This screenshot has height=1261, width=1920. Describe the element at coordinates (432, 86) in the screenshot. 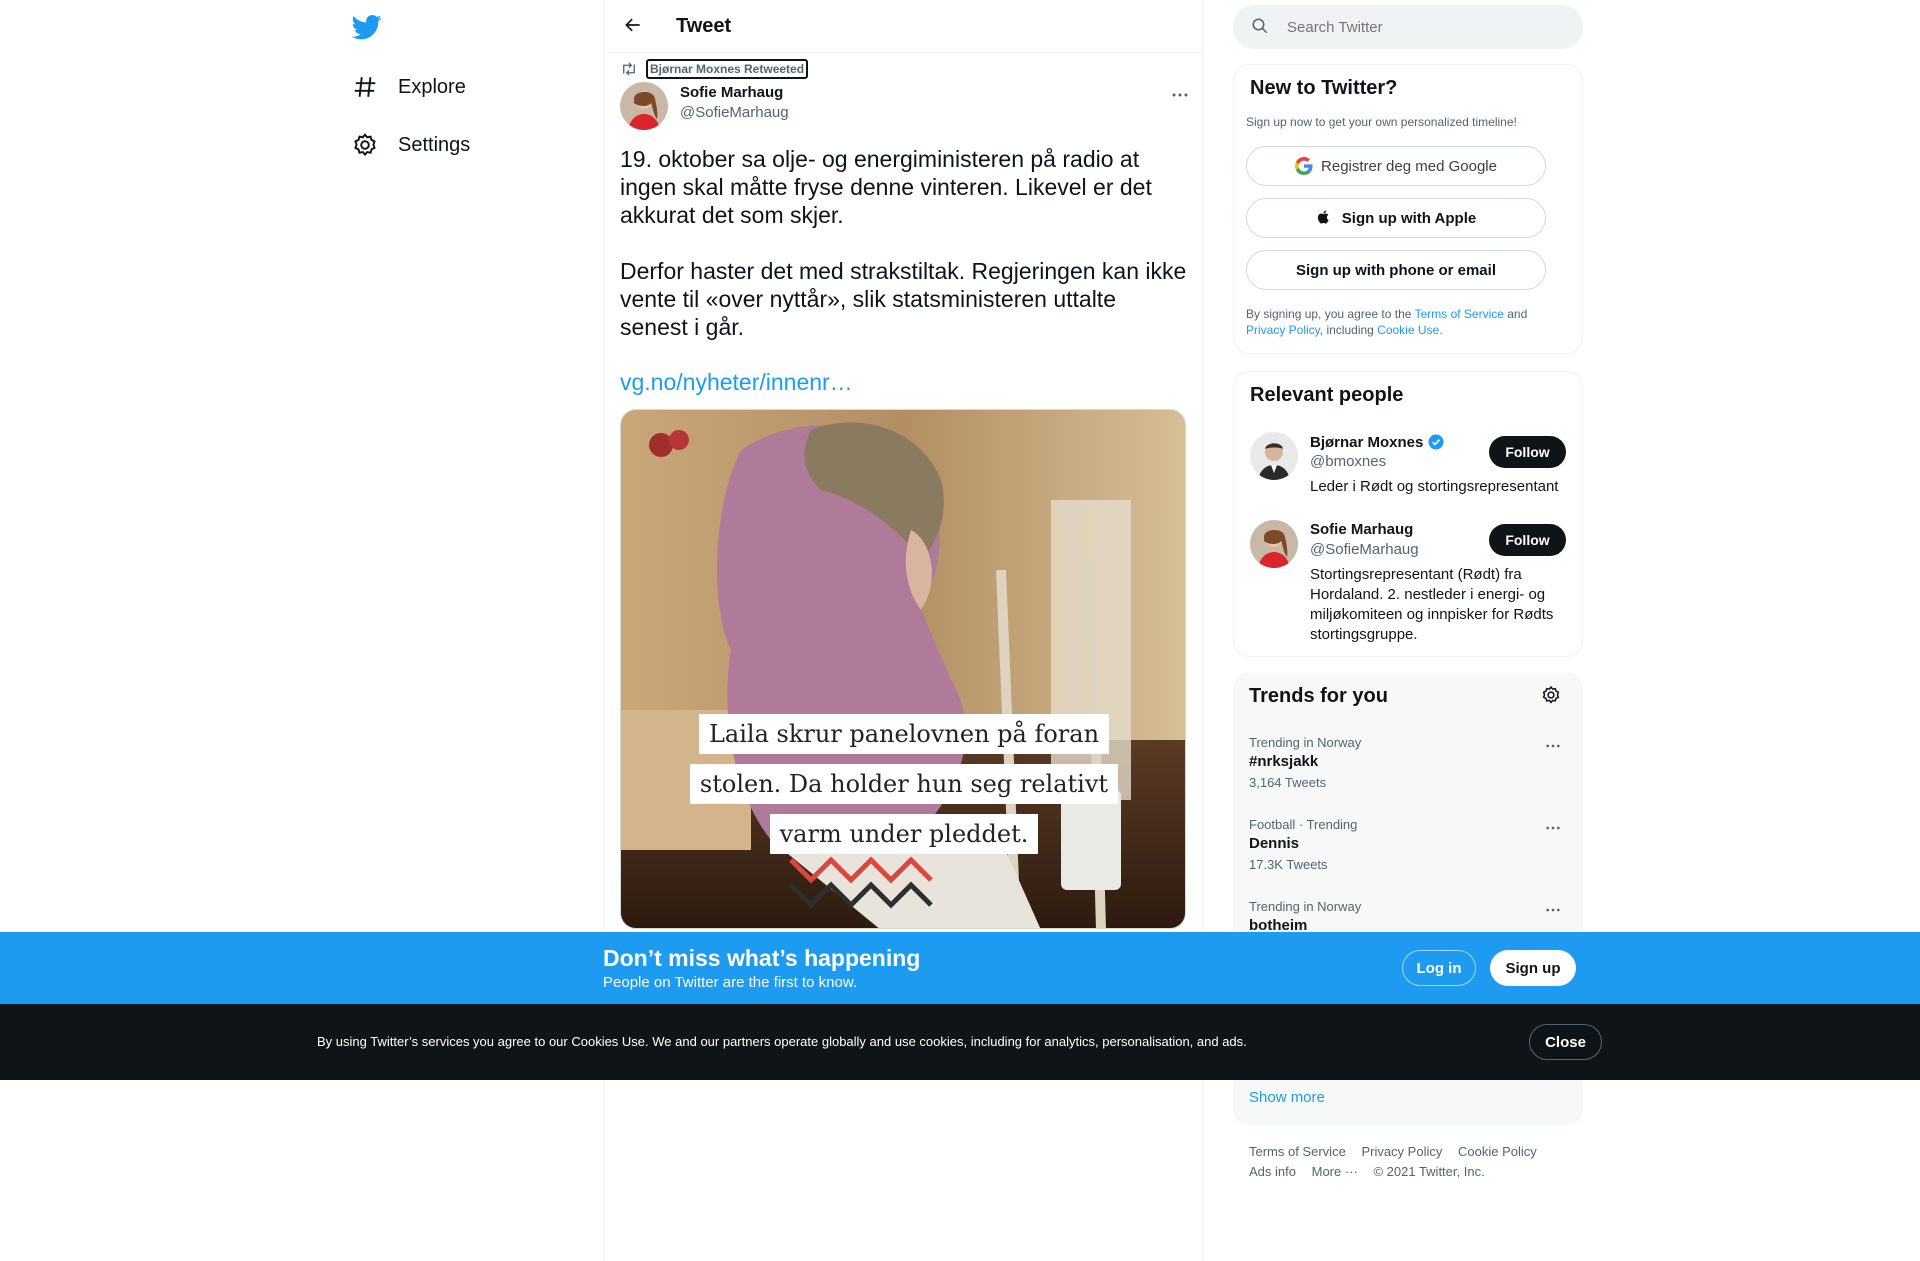

I see `nav-explore-label: Explore` at that location.